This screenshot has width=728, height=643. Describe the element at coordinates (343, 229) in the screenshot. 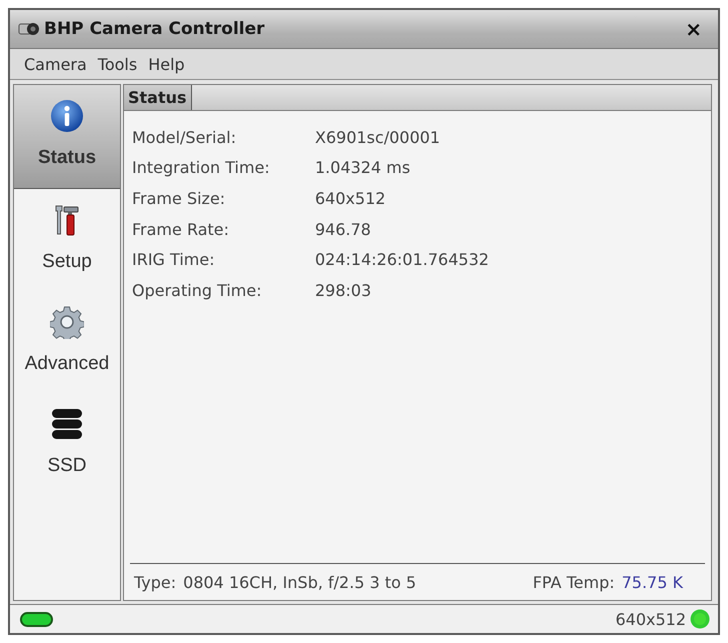

I see `field-value: 946.78` at that location.